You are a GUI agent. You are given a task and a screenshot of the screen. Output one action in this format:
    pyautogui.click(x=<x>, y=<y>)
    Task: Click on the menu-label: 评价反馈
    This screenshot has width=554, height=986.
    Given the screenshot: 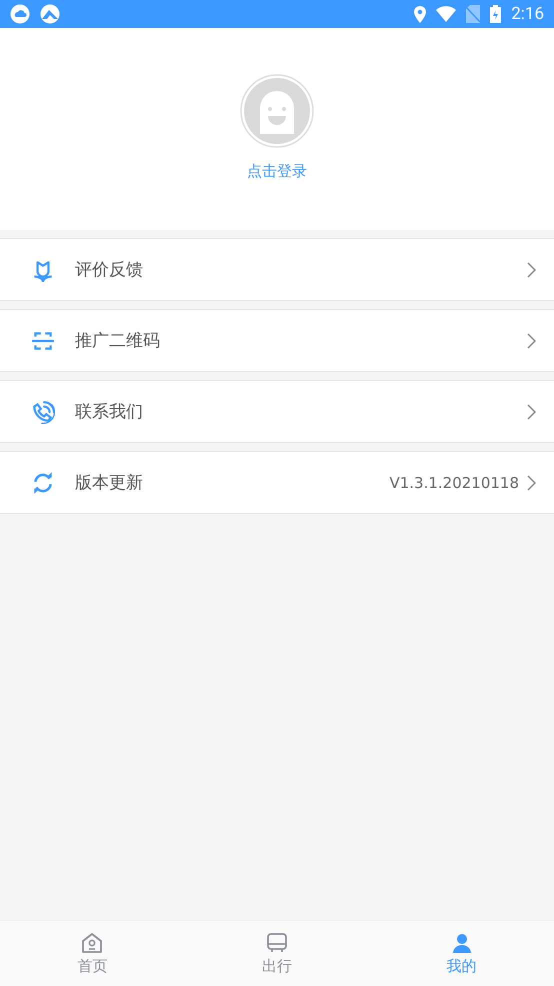 What is the action you would take?
    pyautogui.click(x=109, y=270)
    